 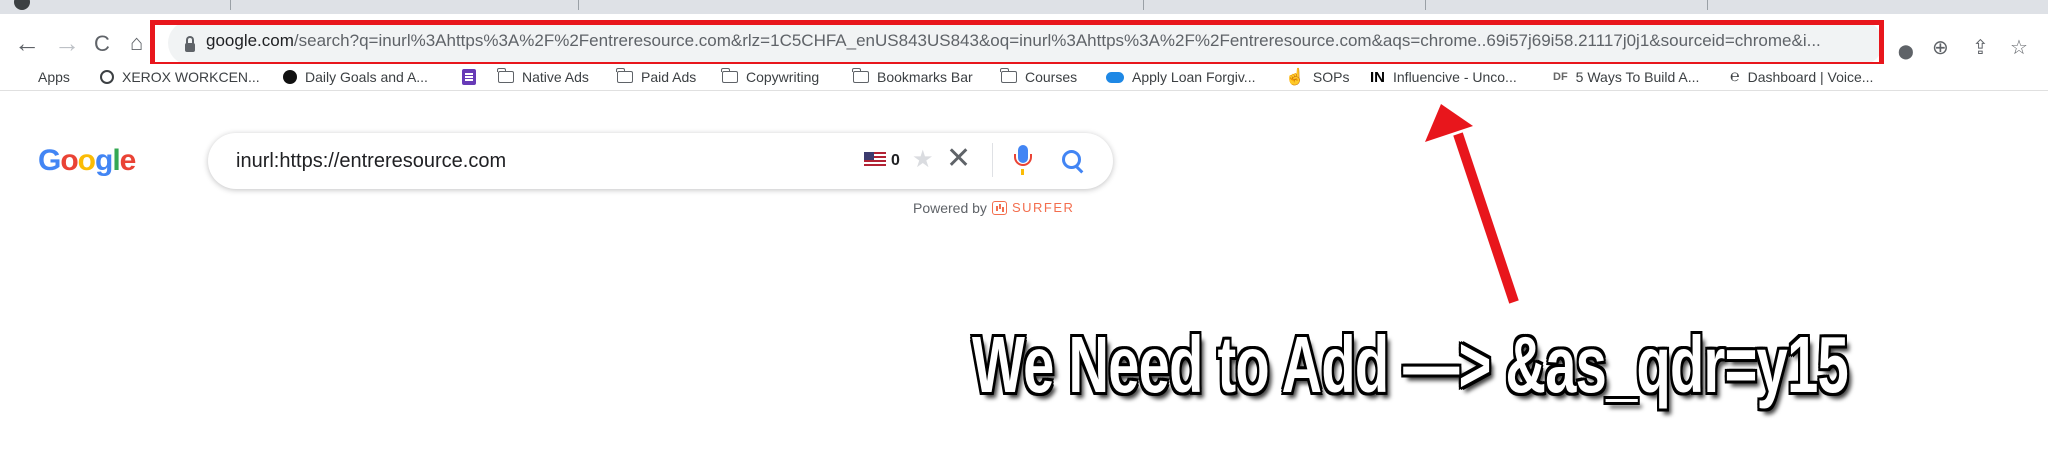 What do you see at coordinates (1486, 218) in the screenshot?
I see `arrow-shaft` at bounding box center [1486, 218].